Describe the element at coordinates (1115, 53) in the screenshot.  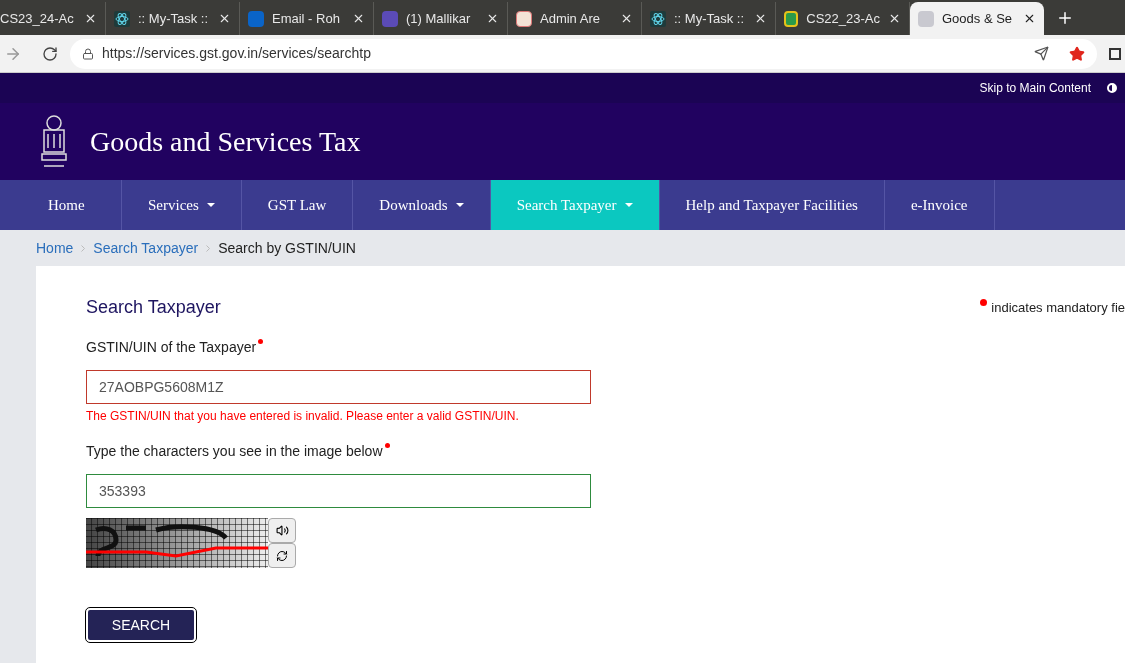
I see `window-icon` at that location.